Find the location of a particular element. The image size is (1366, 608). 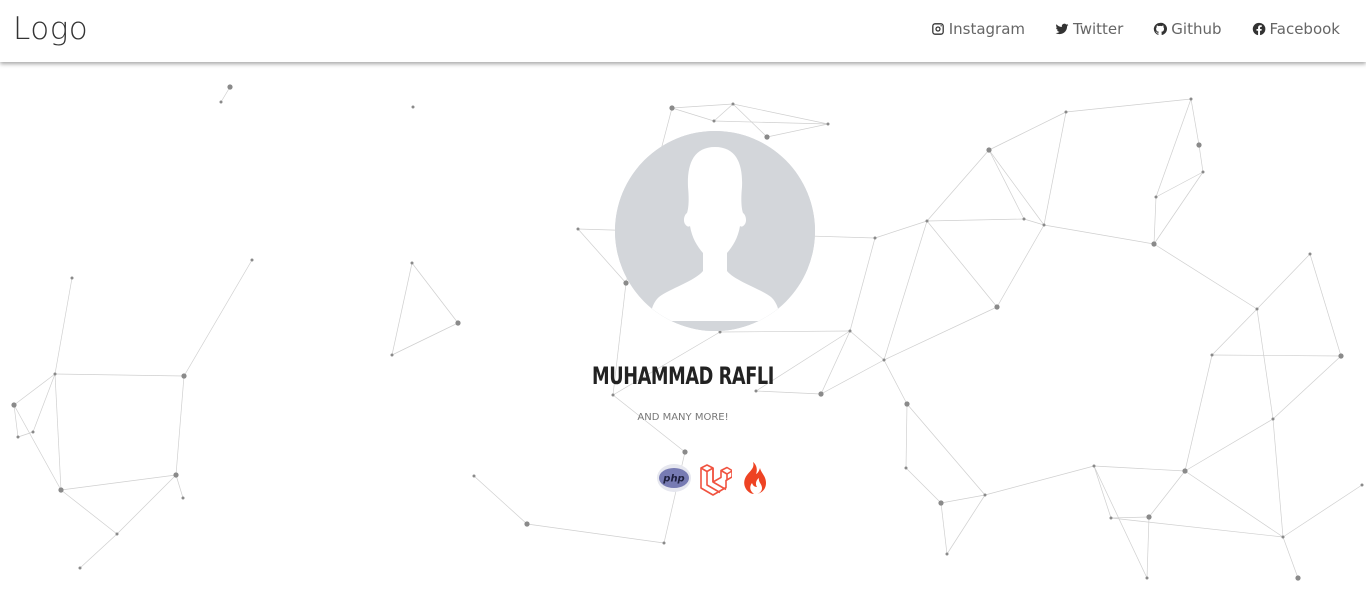

nav-link-label: Facebook is located at coordinates (1304, 29).